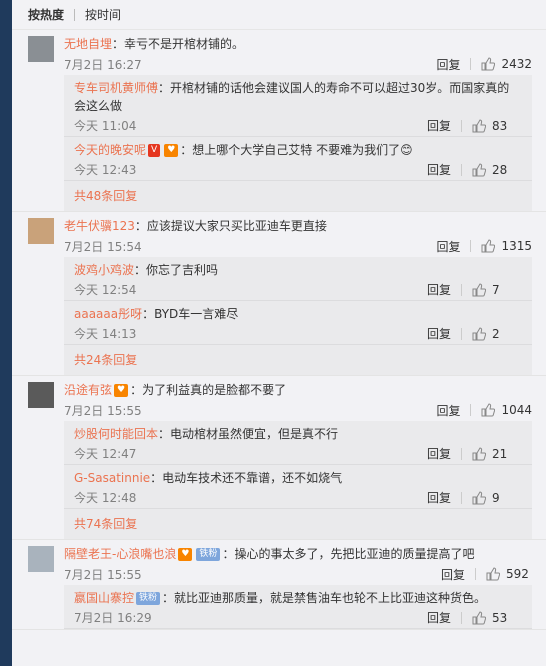 This screenshot has height=666, width=546. I want to click on comment-meta-row: 今天 11:04 回复 83, so click(296, 125).